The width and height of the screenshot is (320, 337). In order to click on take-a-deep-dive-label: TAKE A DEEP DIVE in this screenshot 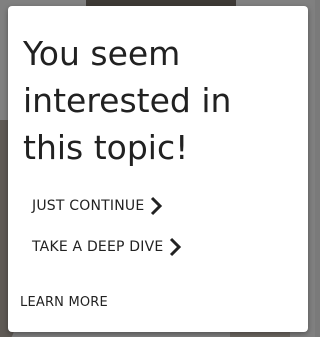, I will do `click(98, 247)`.